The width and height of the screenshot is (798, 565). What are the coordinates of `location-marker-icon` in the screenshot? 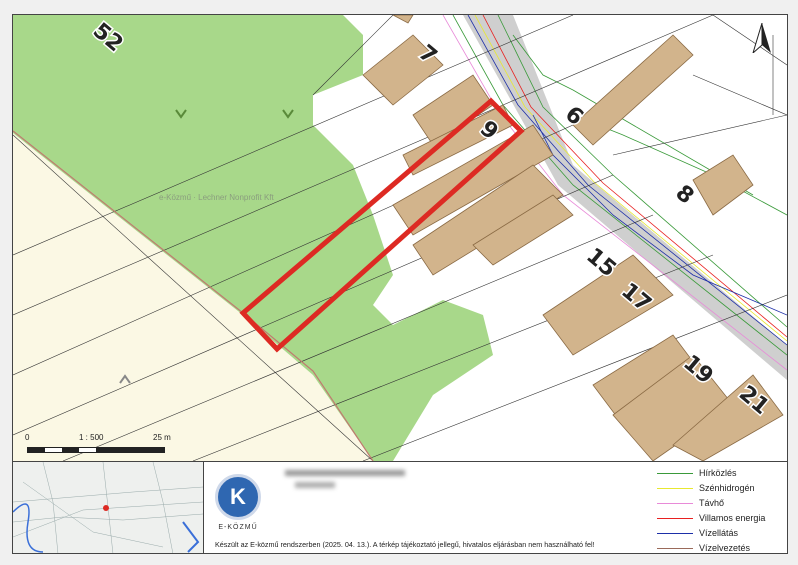 It's located at (106, 508).